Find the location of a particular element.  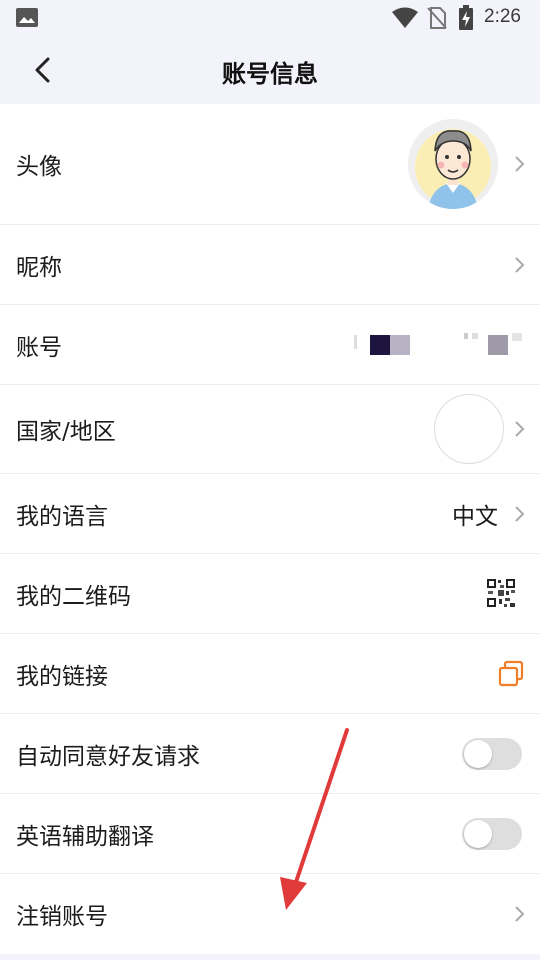

row-nickname: 昵称 is located at coordinates (270, 265).